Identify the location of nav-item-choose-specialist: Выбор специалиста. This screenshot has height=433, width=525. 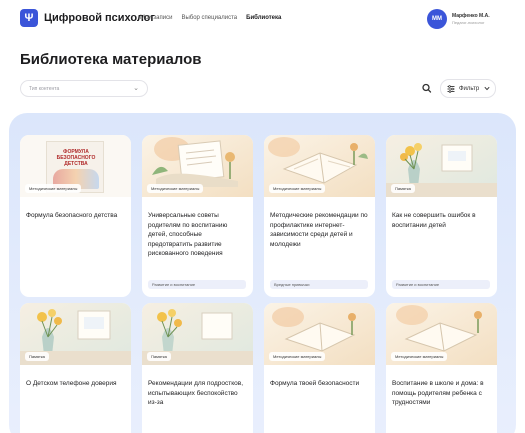
(209, 18).